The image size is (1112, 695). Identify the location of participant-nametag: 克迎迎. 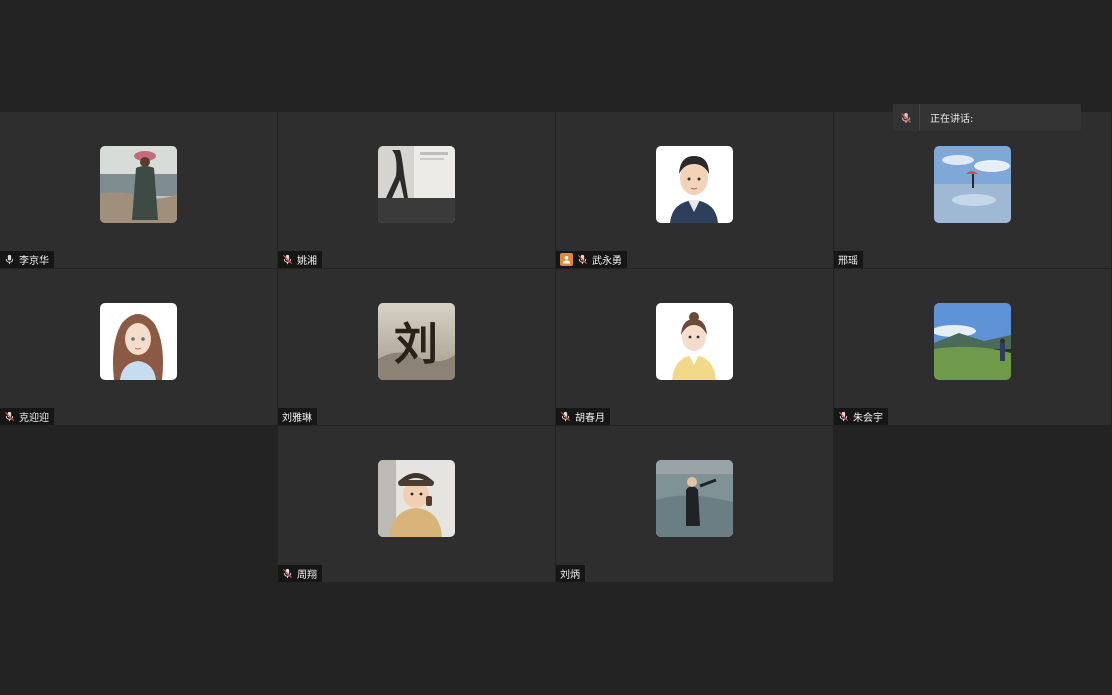
(27, 416).